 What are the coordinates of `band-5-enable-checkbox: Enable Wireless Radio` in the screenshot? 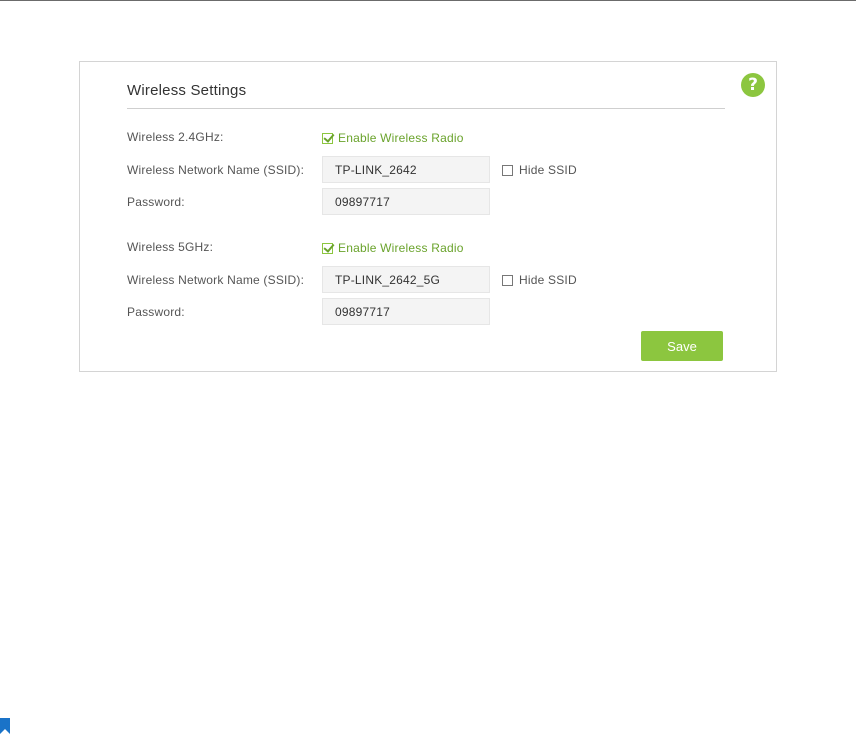 It's located at (393, 248).